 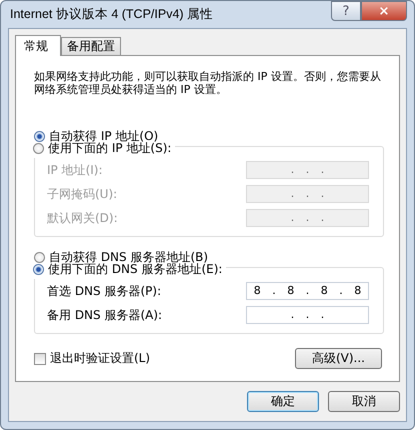 What do you see at coordinates (75, 170) in the screenshot?
I see `field-label: IP 地址(I):` at bounding box center [75, 170].